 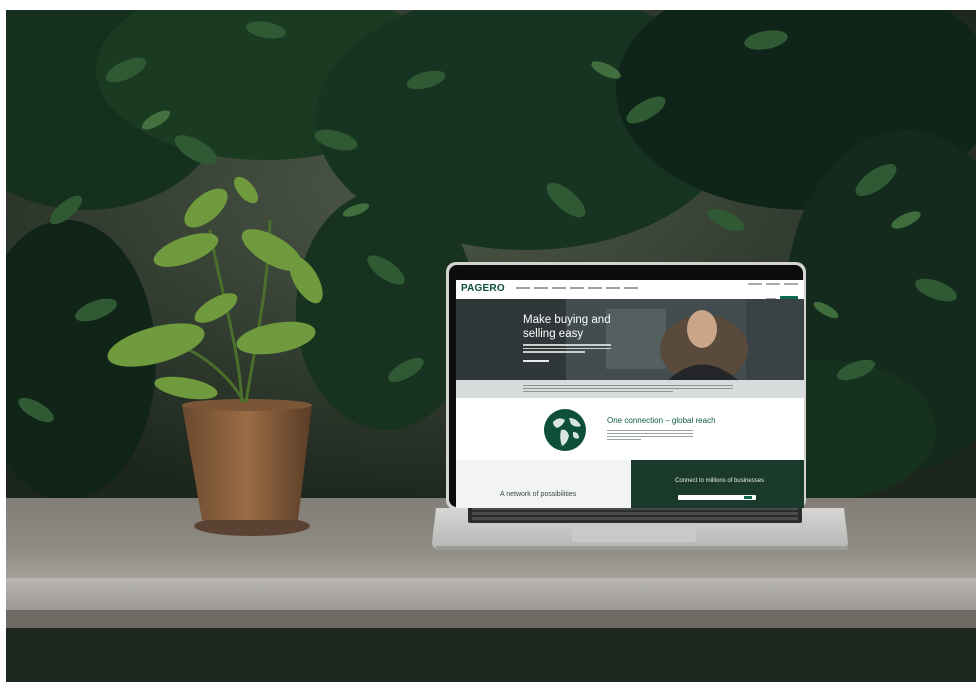 What do you see at coordinates (748, 497) in the screenshot?
I see `search-button` at bounding box center [748, 497].